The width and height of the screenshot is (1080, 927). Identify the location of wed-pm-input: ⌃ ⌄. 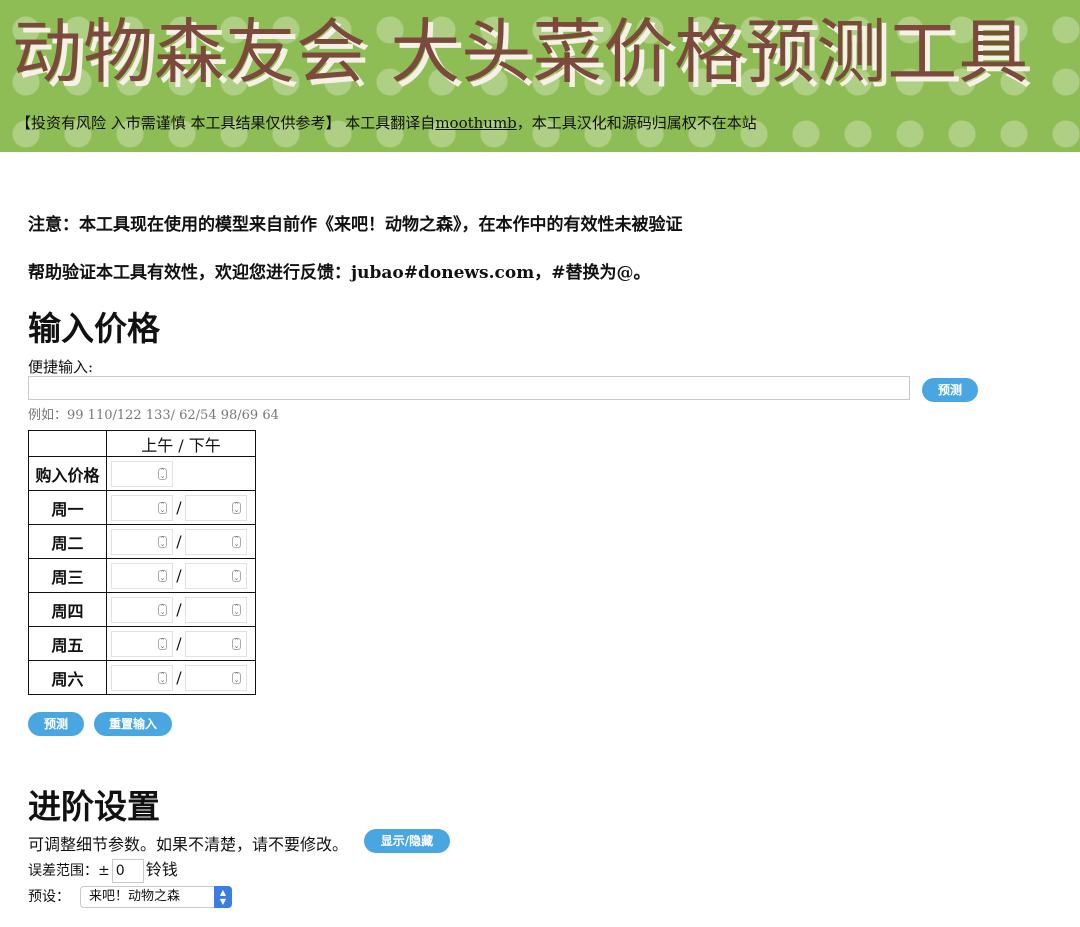
(216, 575).